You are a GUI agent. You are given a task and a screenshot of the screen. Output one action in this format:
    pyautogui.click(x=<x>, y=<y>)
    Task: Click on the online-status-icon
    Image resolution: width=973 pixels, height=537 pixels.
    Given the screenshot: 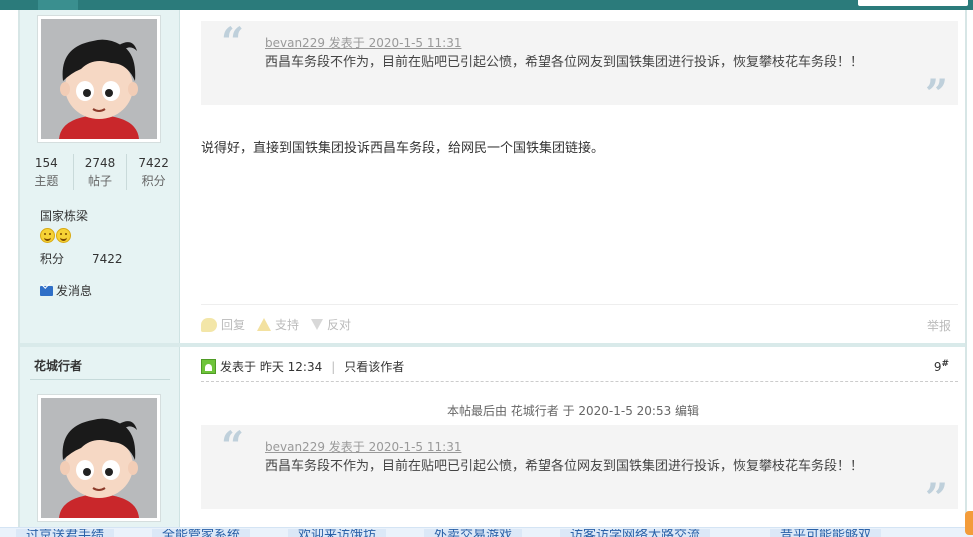 What is the action you would take?
    pyautogui.click(x=208, y=366)
    